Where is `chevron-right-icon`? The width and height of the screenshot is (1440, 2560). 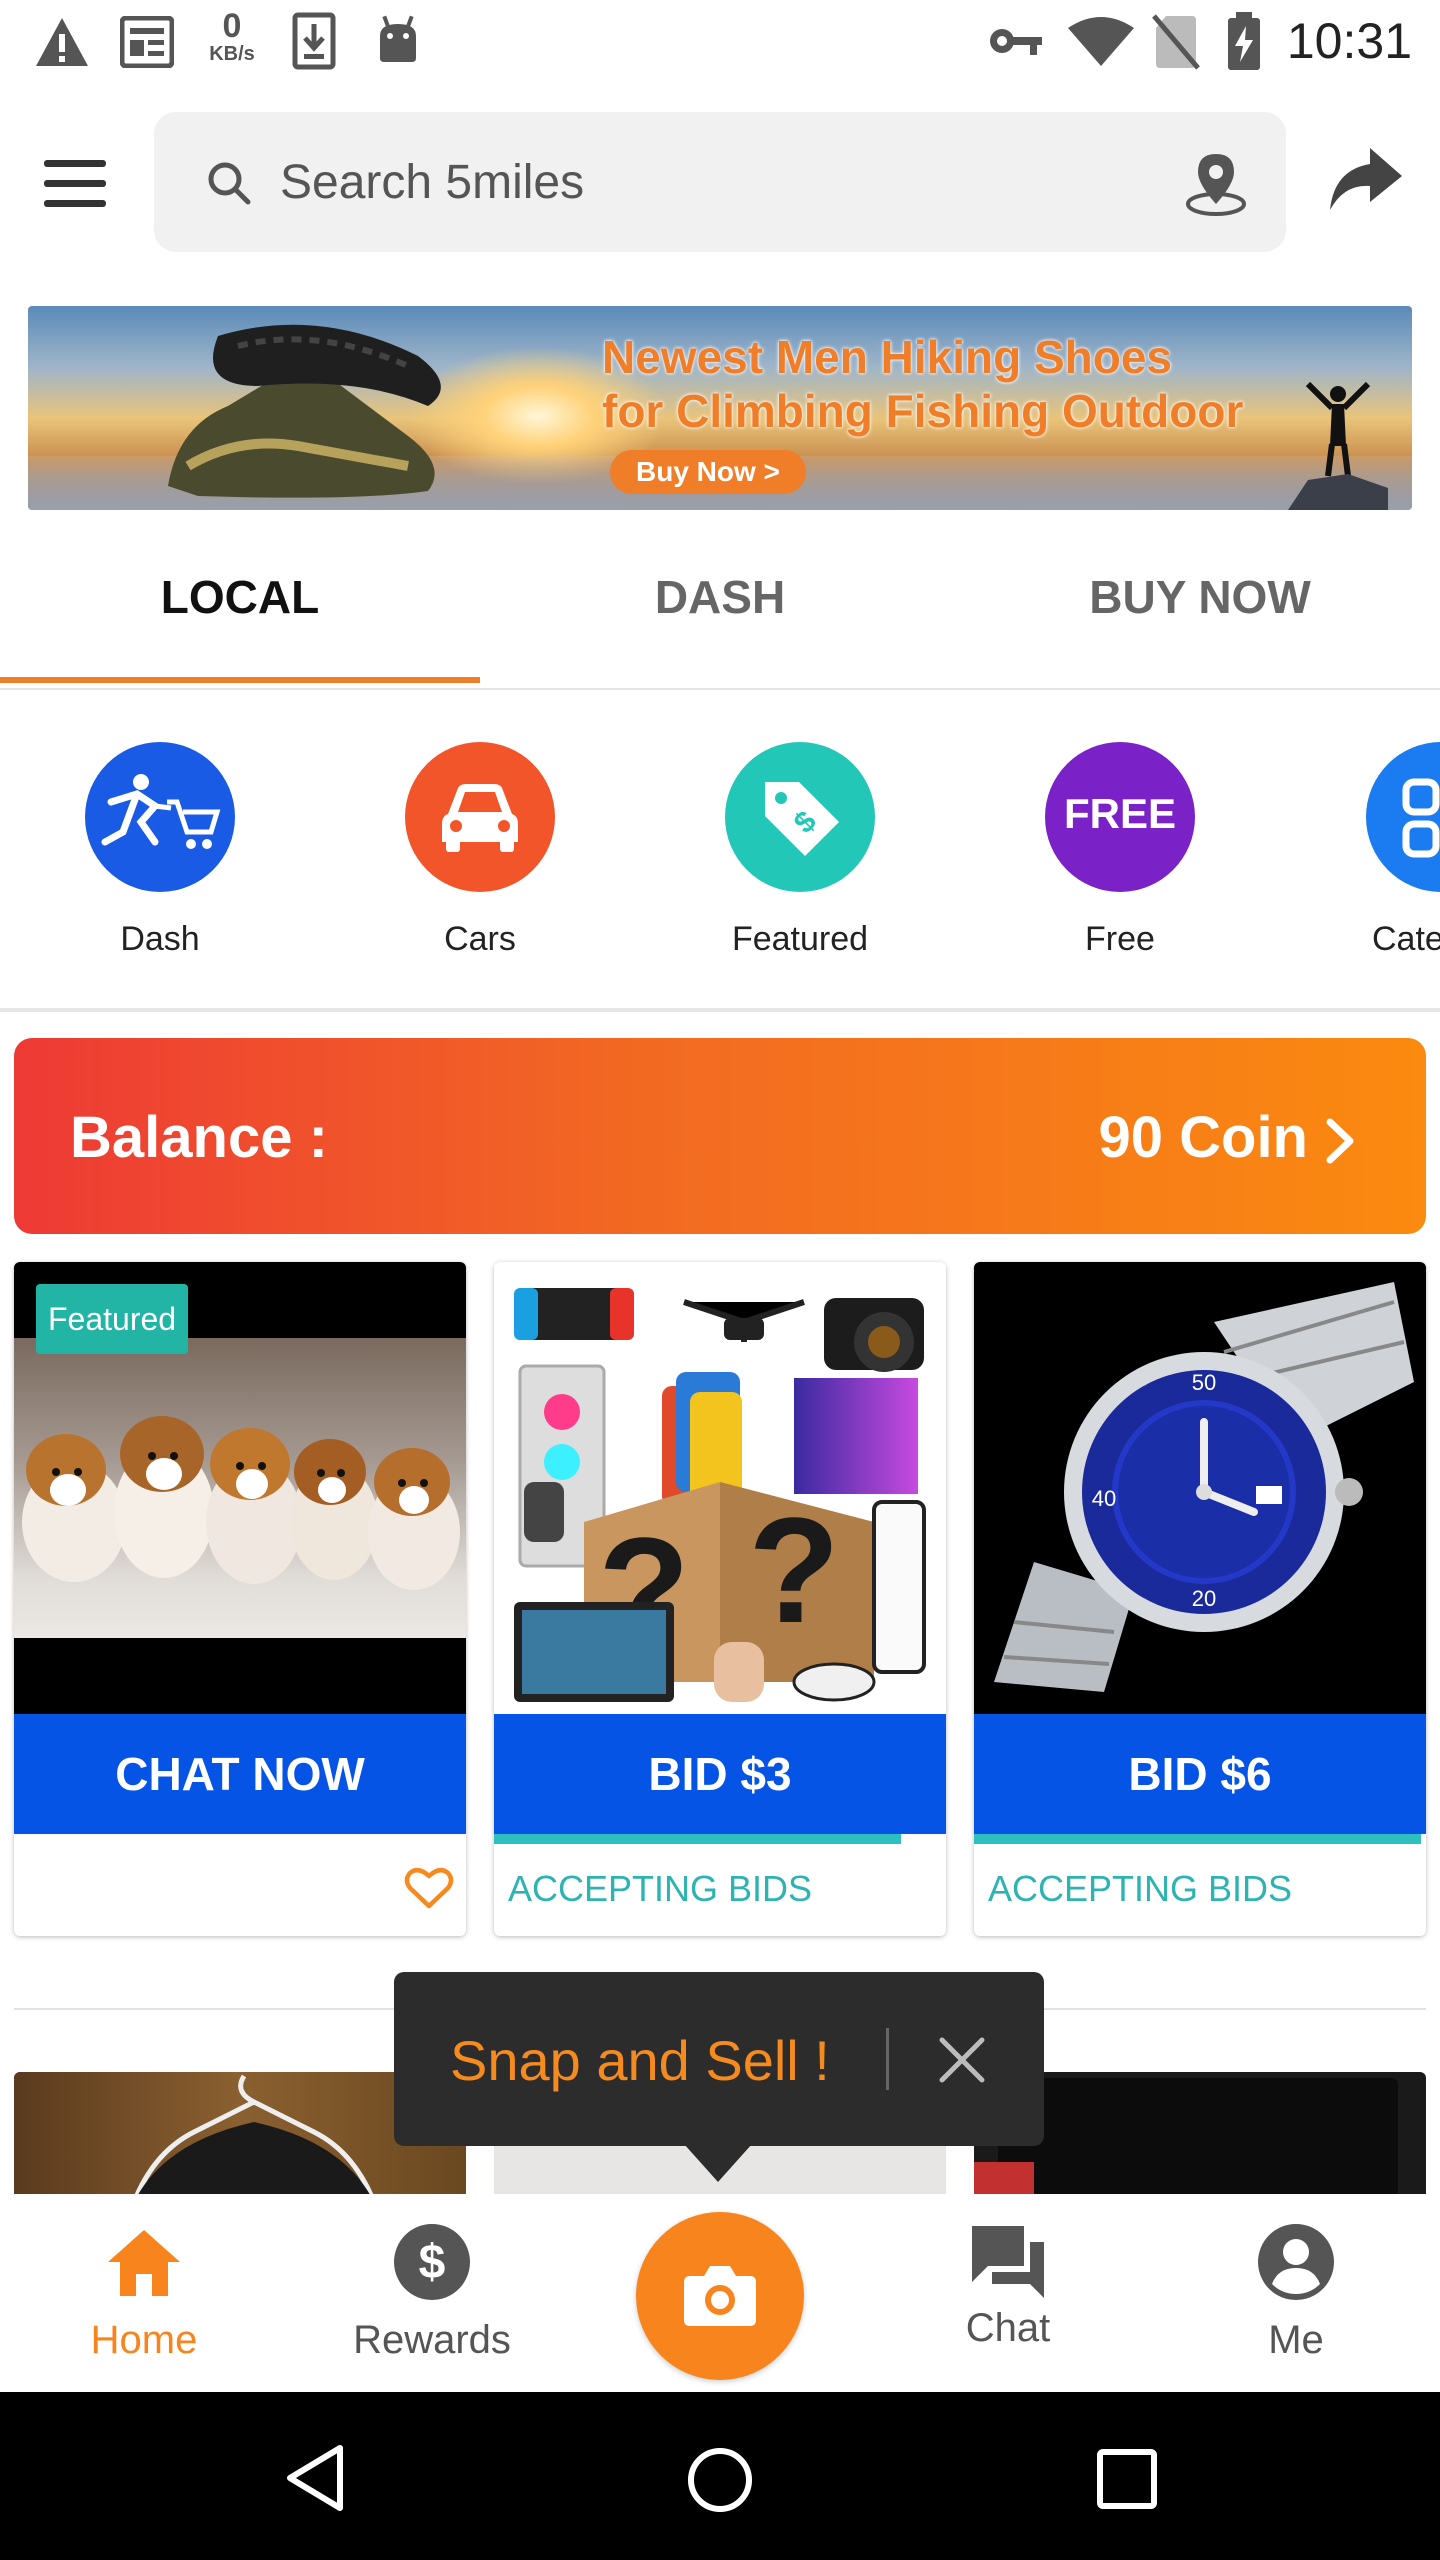 chevron-right-icon is located at coordinates (1340, 1141).